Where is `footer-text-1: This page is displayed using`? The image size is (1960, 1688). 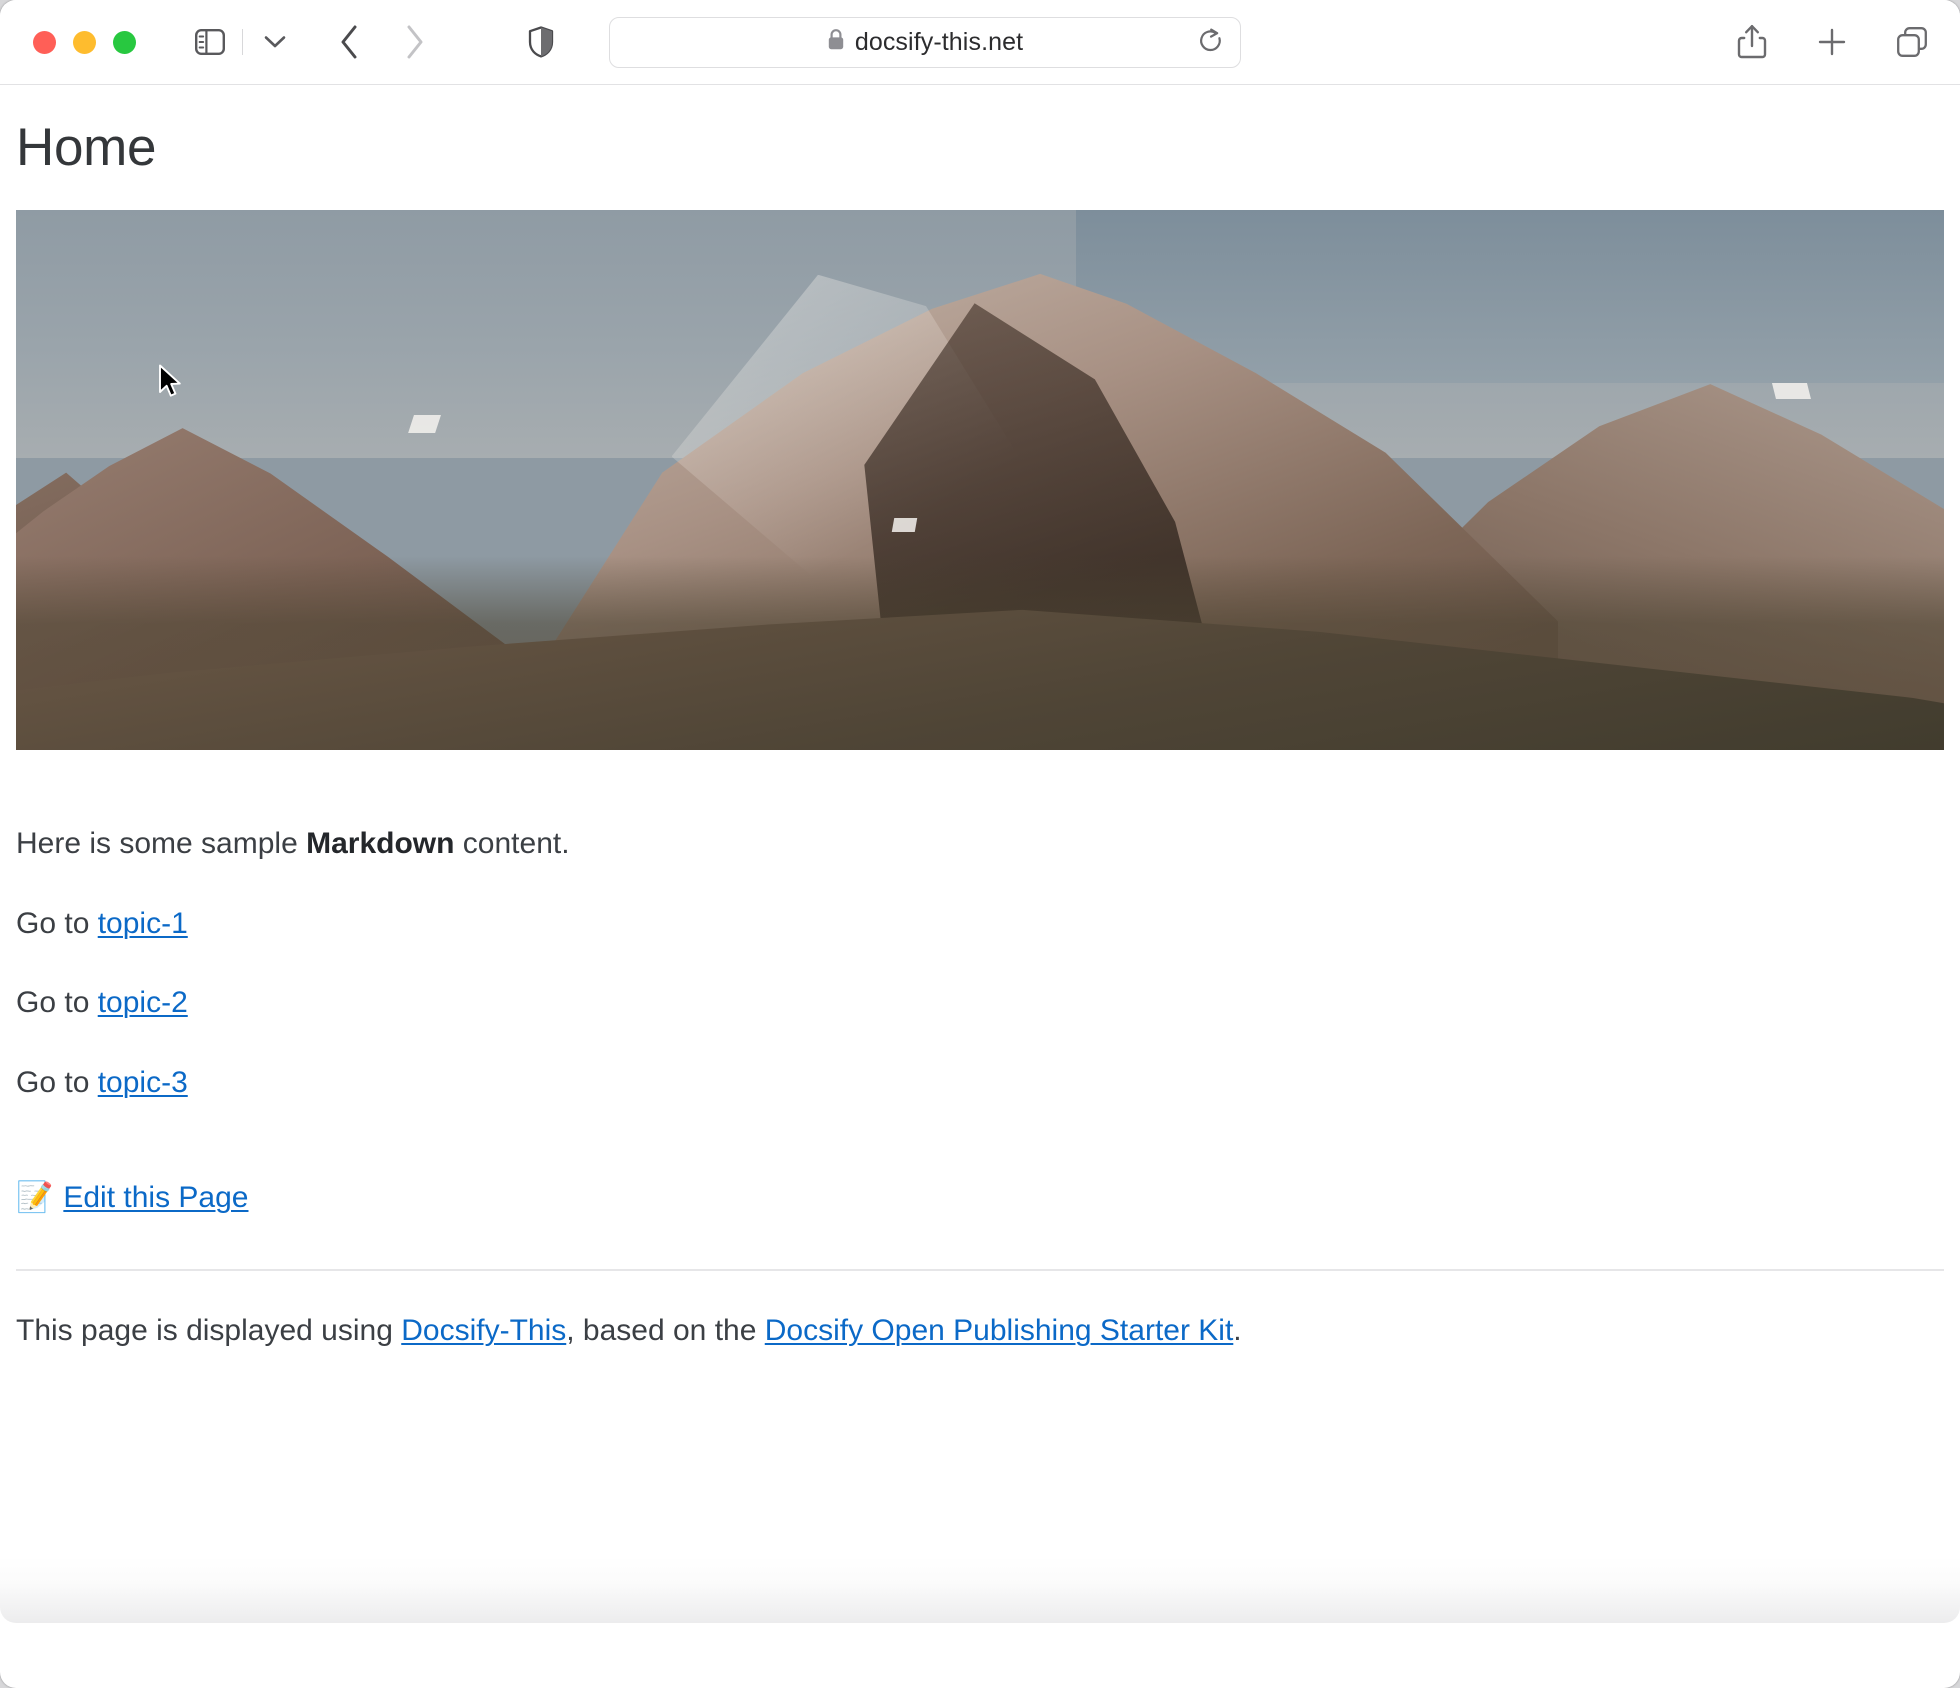 footer-text-1: This page is displayed using is located at coordinates (209, 1330).